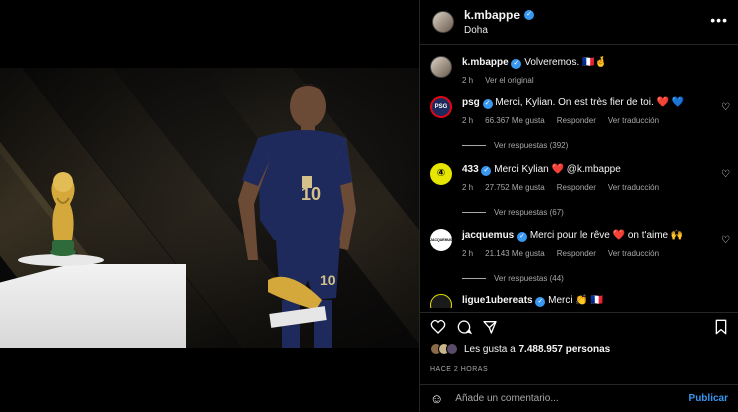 This screenshot has width=738, height=412. I want to click on comment-likes: 66.367 Me gusta, so click(515, 120).